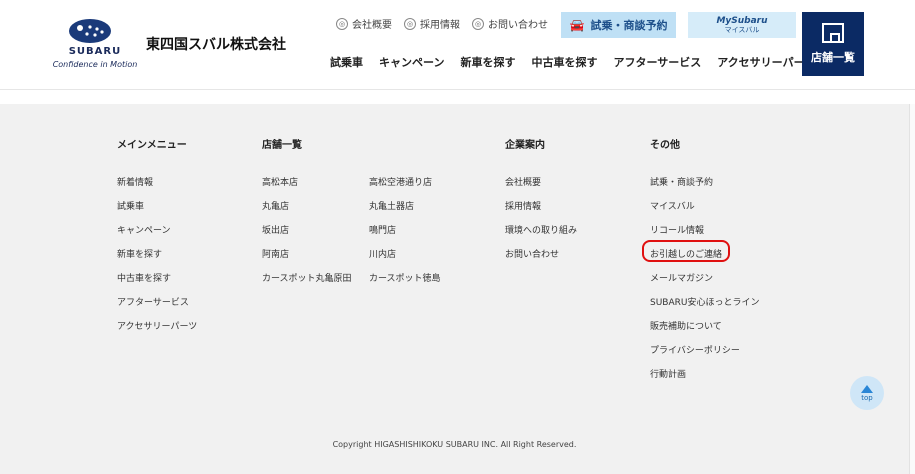 The width and height of the screenshot is (915, 474). Describe the element at coordinates (833, 33) in the screenshot. I see `store-icon` at that location.